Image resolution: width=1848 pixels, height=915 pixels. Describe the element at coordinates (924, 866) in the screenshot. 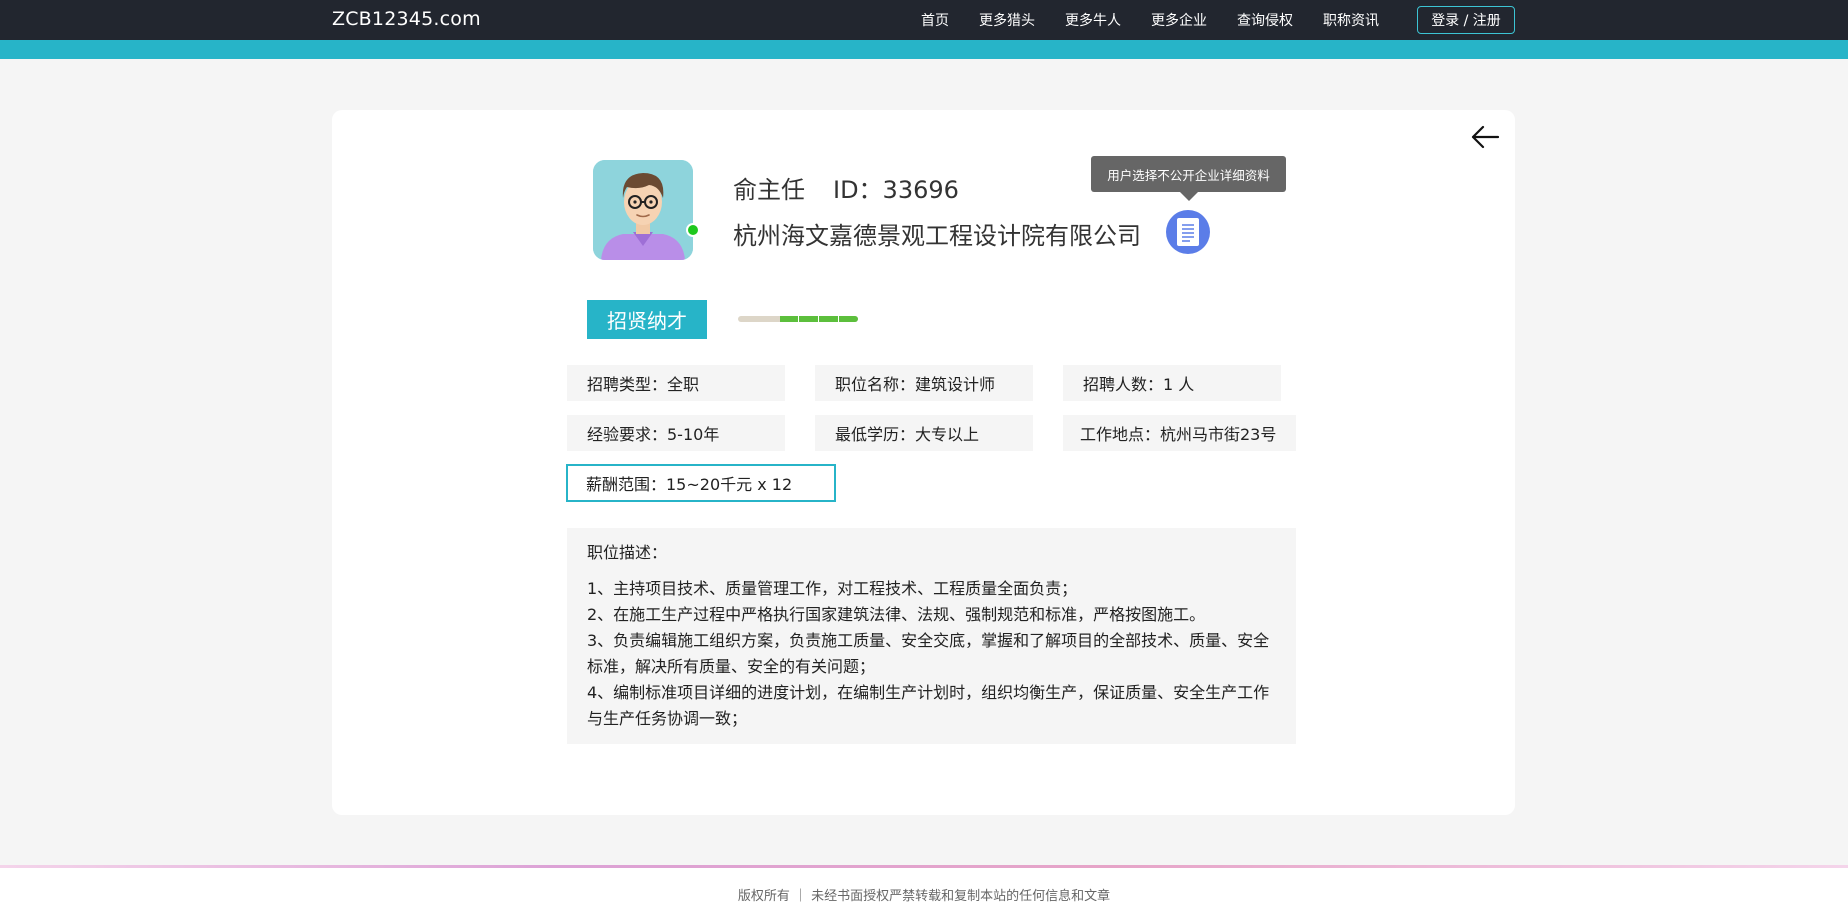

I see `footer-gradient-line` at that location.